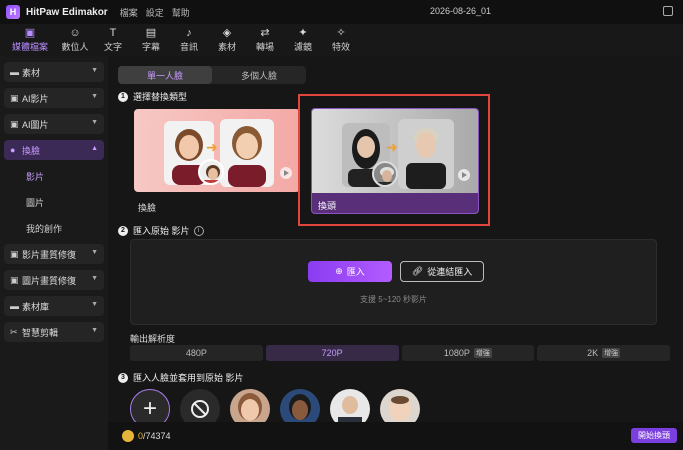  I want to click on sidebar-item-label: 智慧剪輯, so click(40, 332).